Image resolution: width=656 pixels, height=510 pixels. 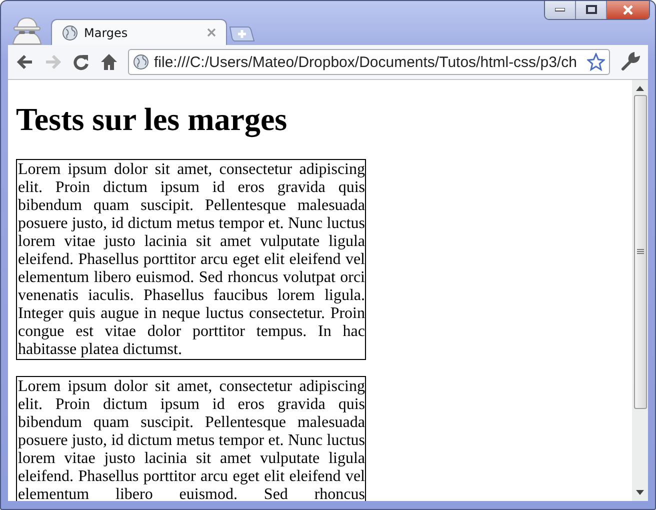 I want to click on minimize-button, so click(x=560, y=10).